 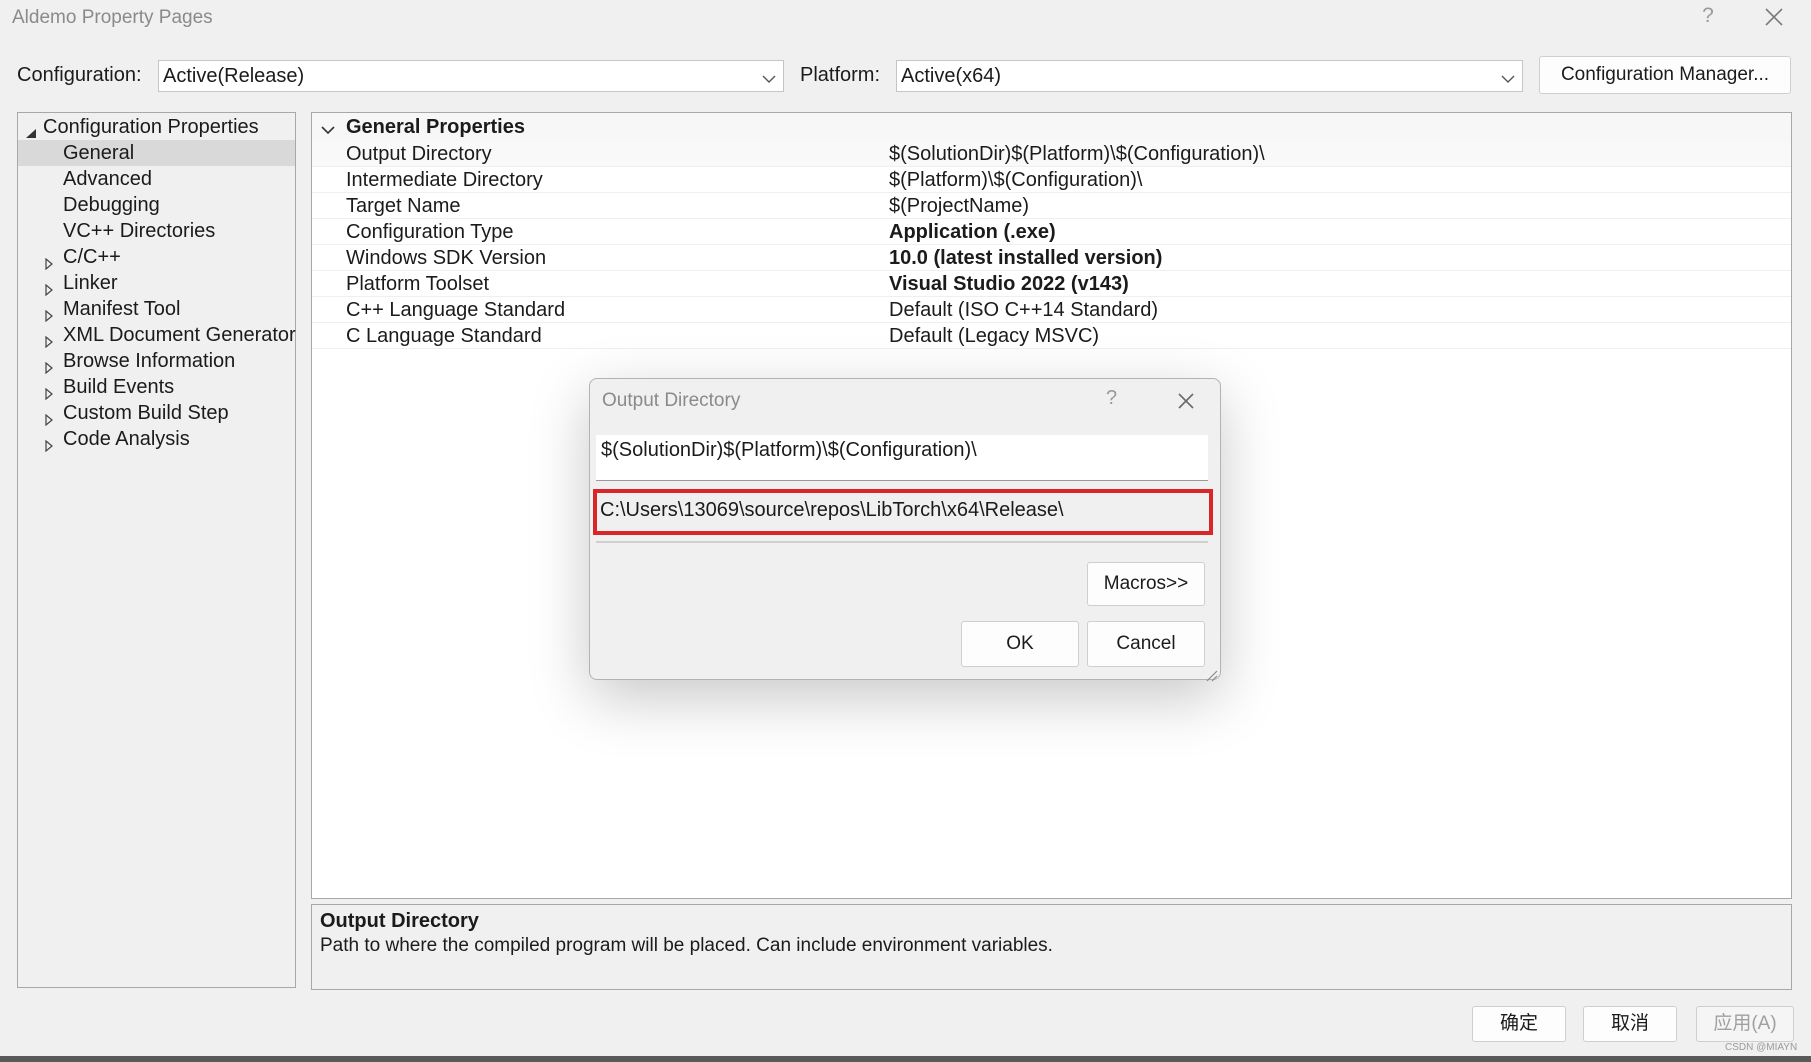 What do you see at coordinates (446, 258) in the screenshot?
I see `property-name: Windows SDK Version` at bounding box center [446, 258].